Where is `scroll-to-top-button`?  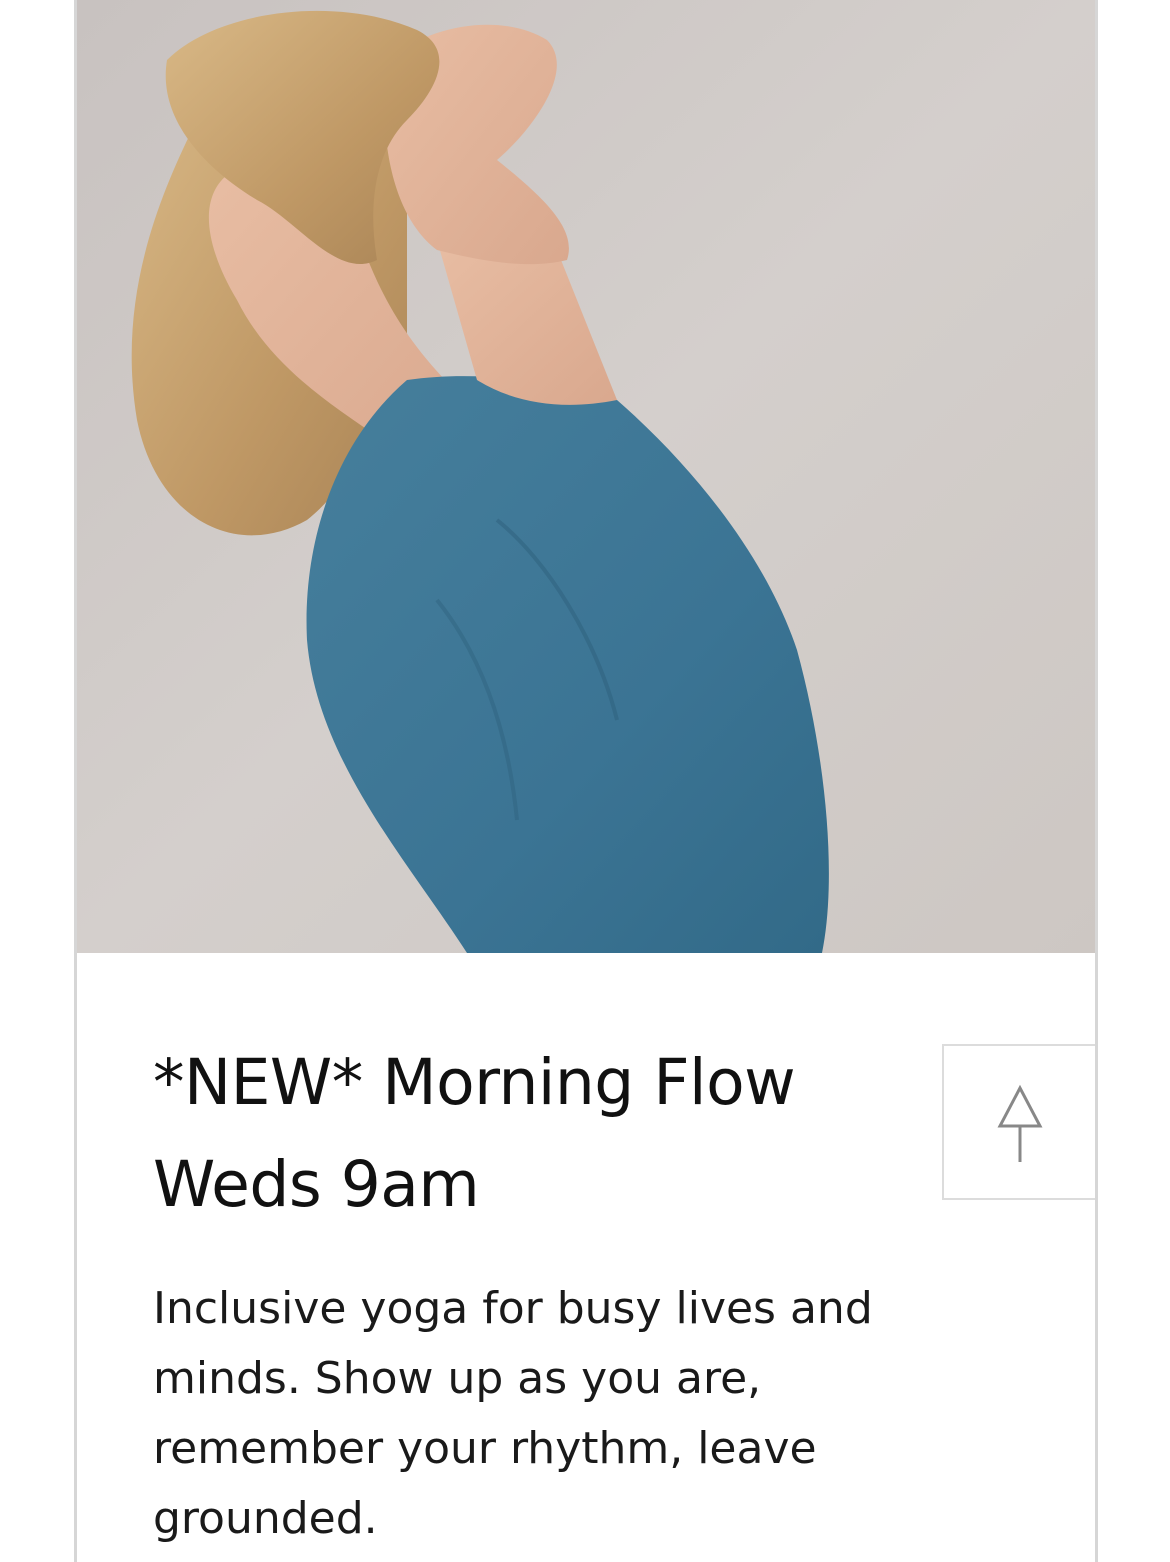
scroll-to-top-button is located at coordinates (1018, 1122).